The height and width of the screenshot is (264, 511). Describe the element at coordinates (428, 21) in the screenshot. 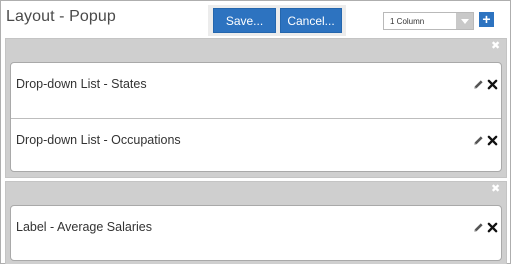

I see `column-count-select: 1 Column` at that location.